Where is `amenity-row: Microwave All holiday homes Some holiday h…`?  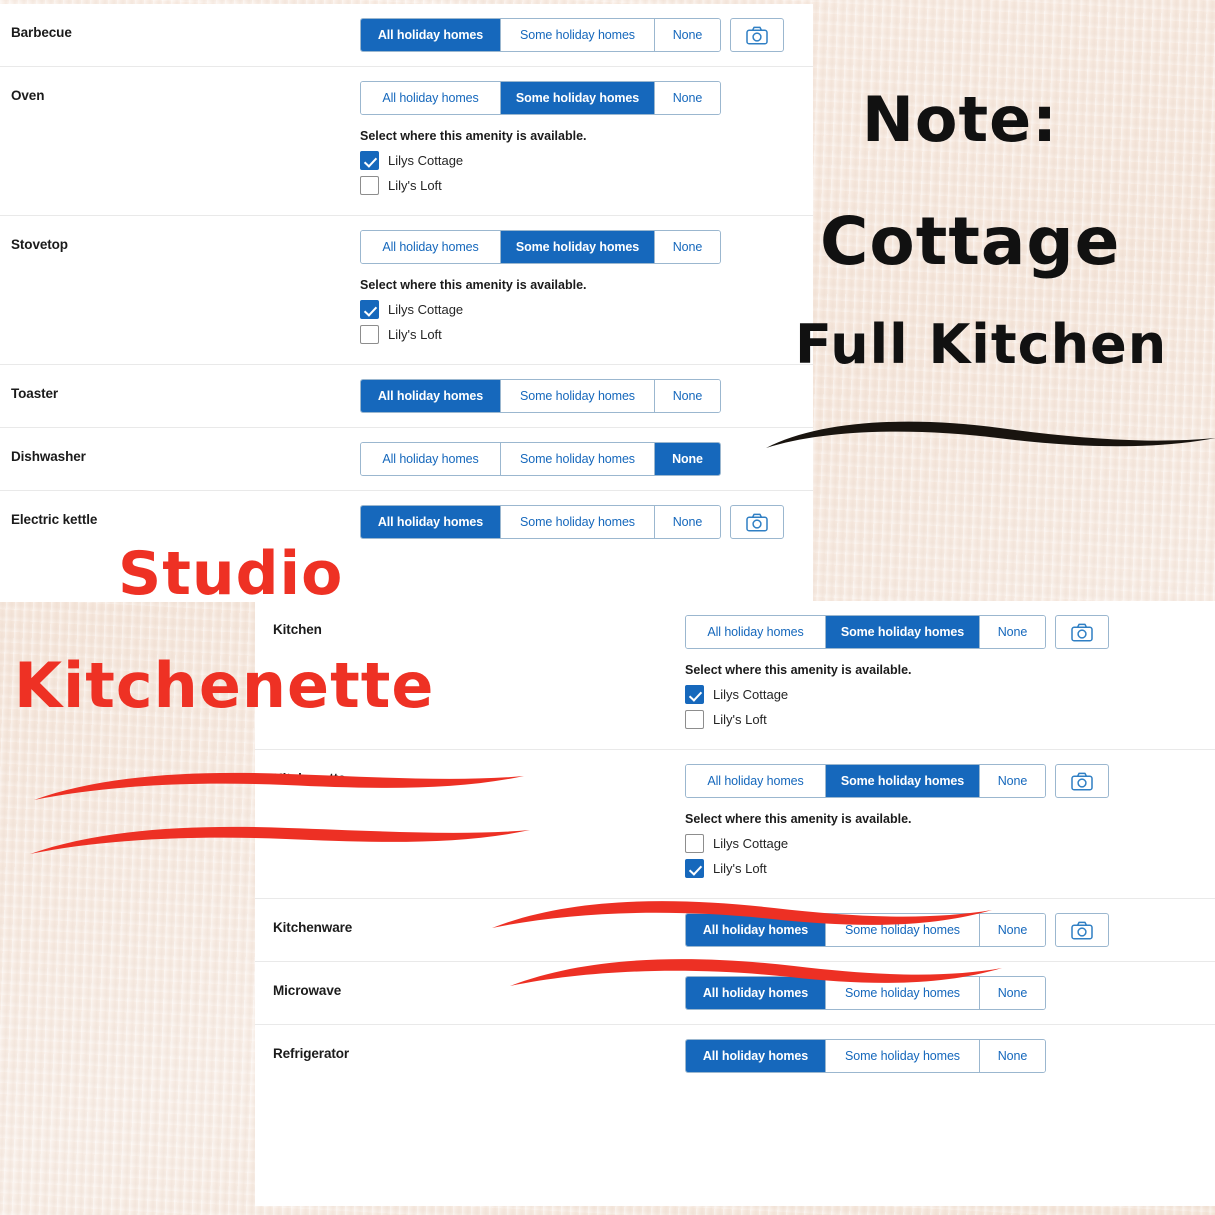 amenity-row: Microwave All holiday homes Some holiday h… is located at coordinates (735, 993).